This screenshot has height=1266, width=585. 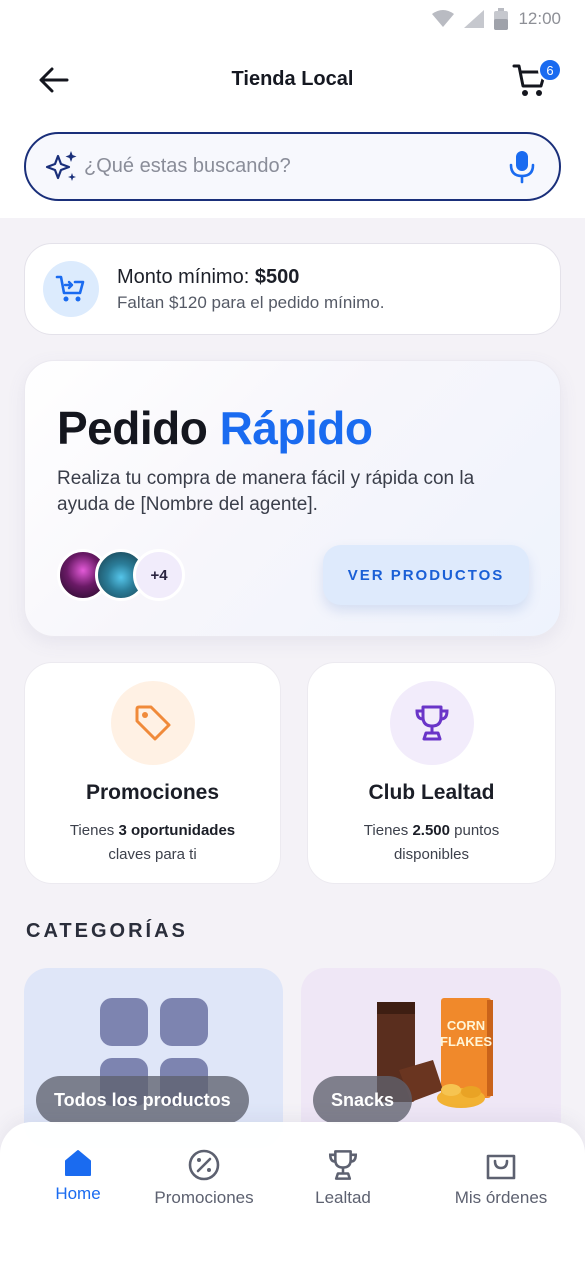 I want to click on home-icon, so click(x=78, y=1163).